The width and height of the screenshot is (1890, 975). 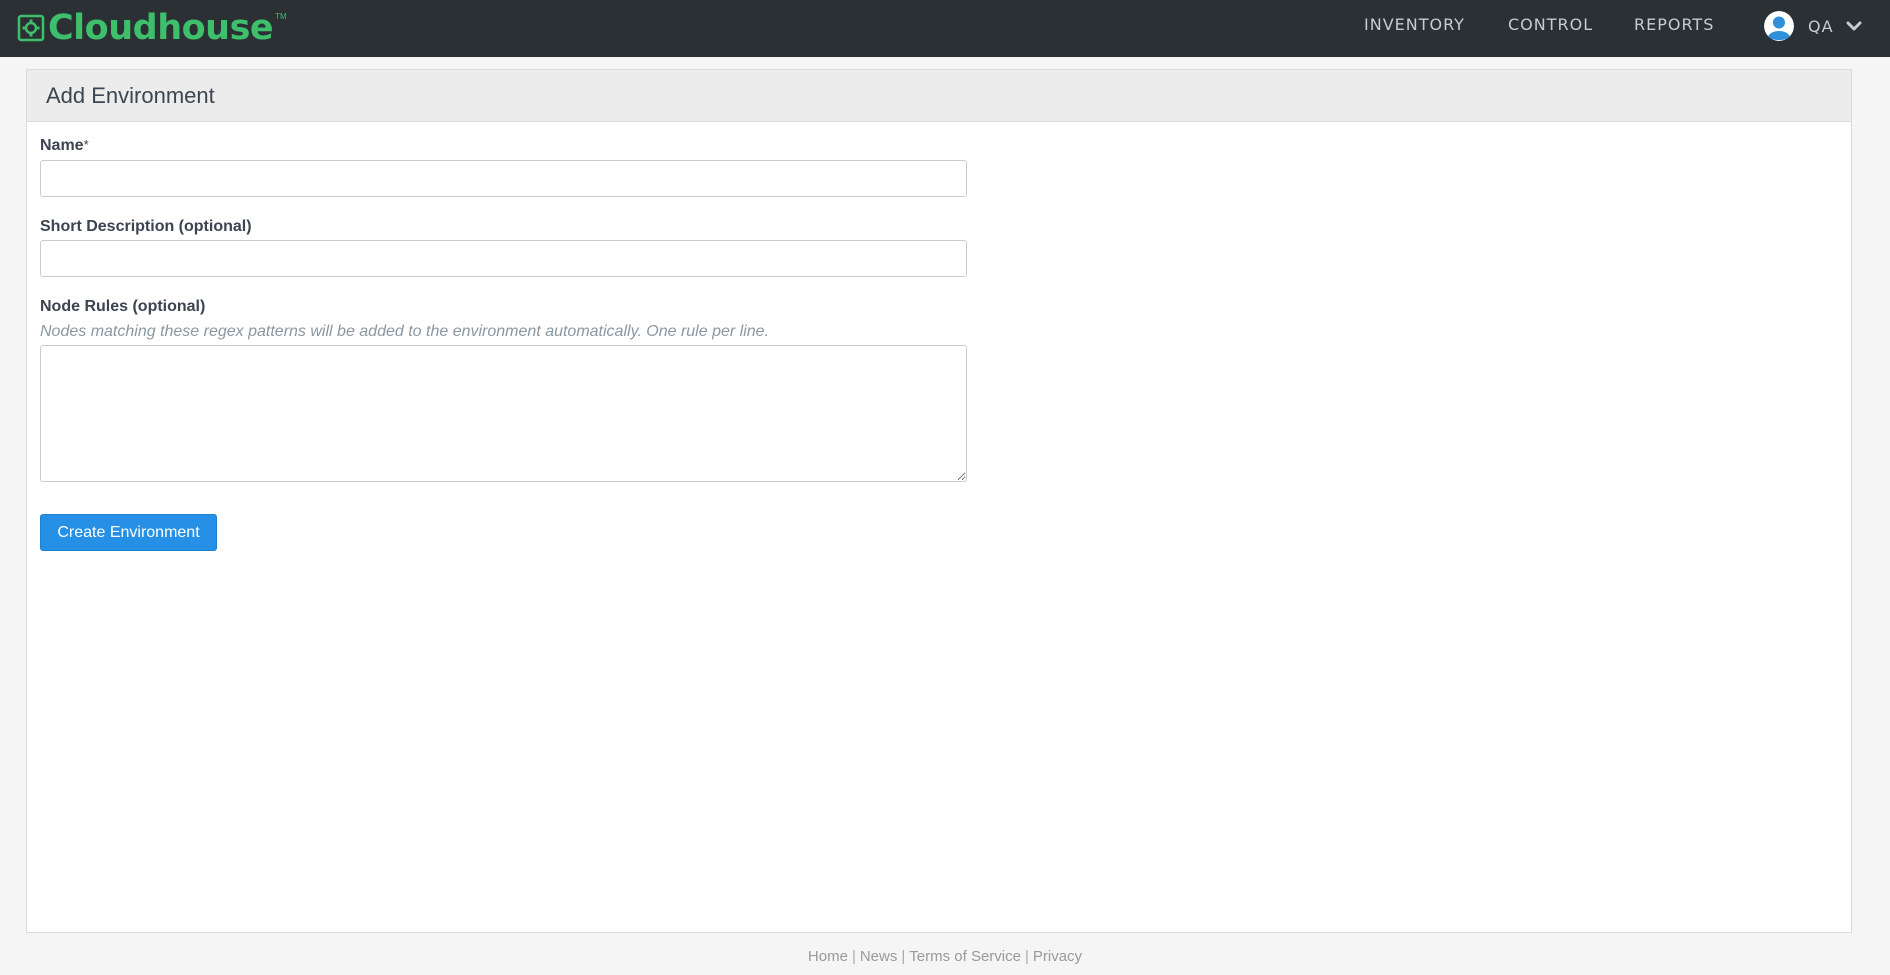 I want to click on nav-item-control: CONTROL, so click(x=1550, y=25).